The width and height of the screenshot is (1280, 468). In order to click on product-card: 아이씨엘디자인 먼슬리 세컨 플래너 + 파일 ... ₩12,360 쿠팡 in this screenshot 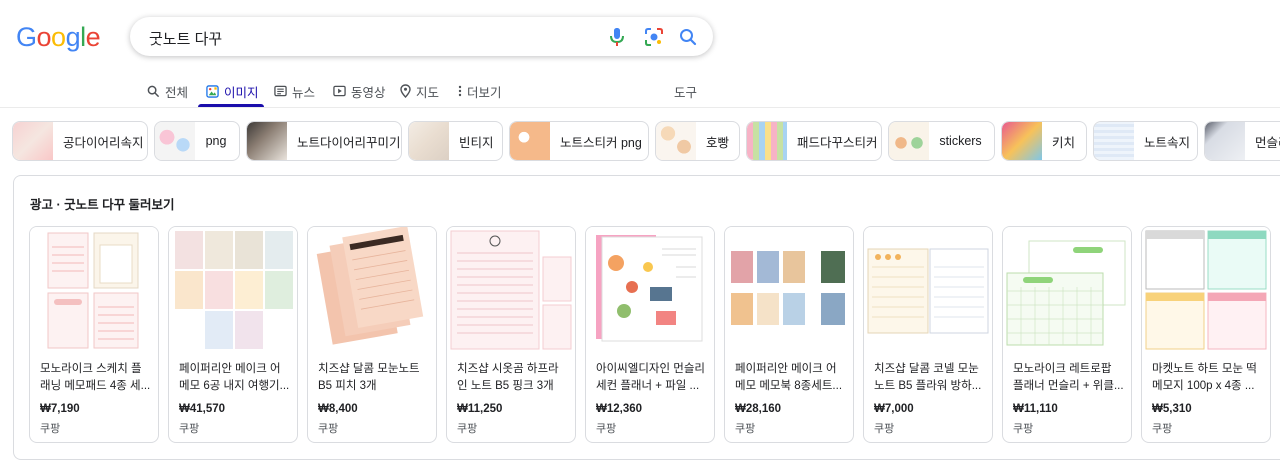, I will do `click(650, 334)`.